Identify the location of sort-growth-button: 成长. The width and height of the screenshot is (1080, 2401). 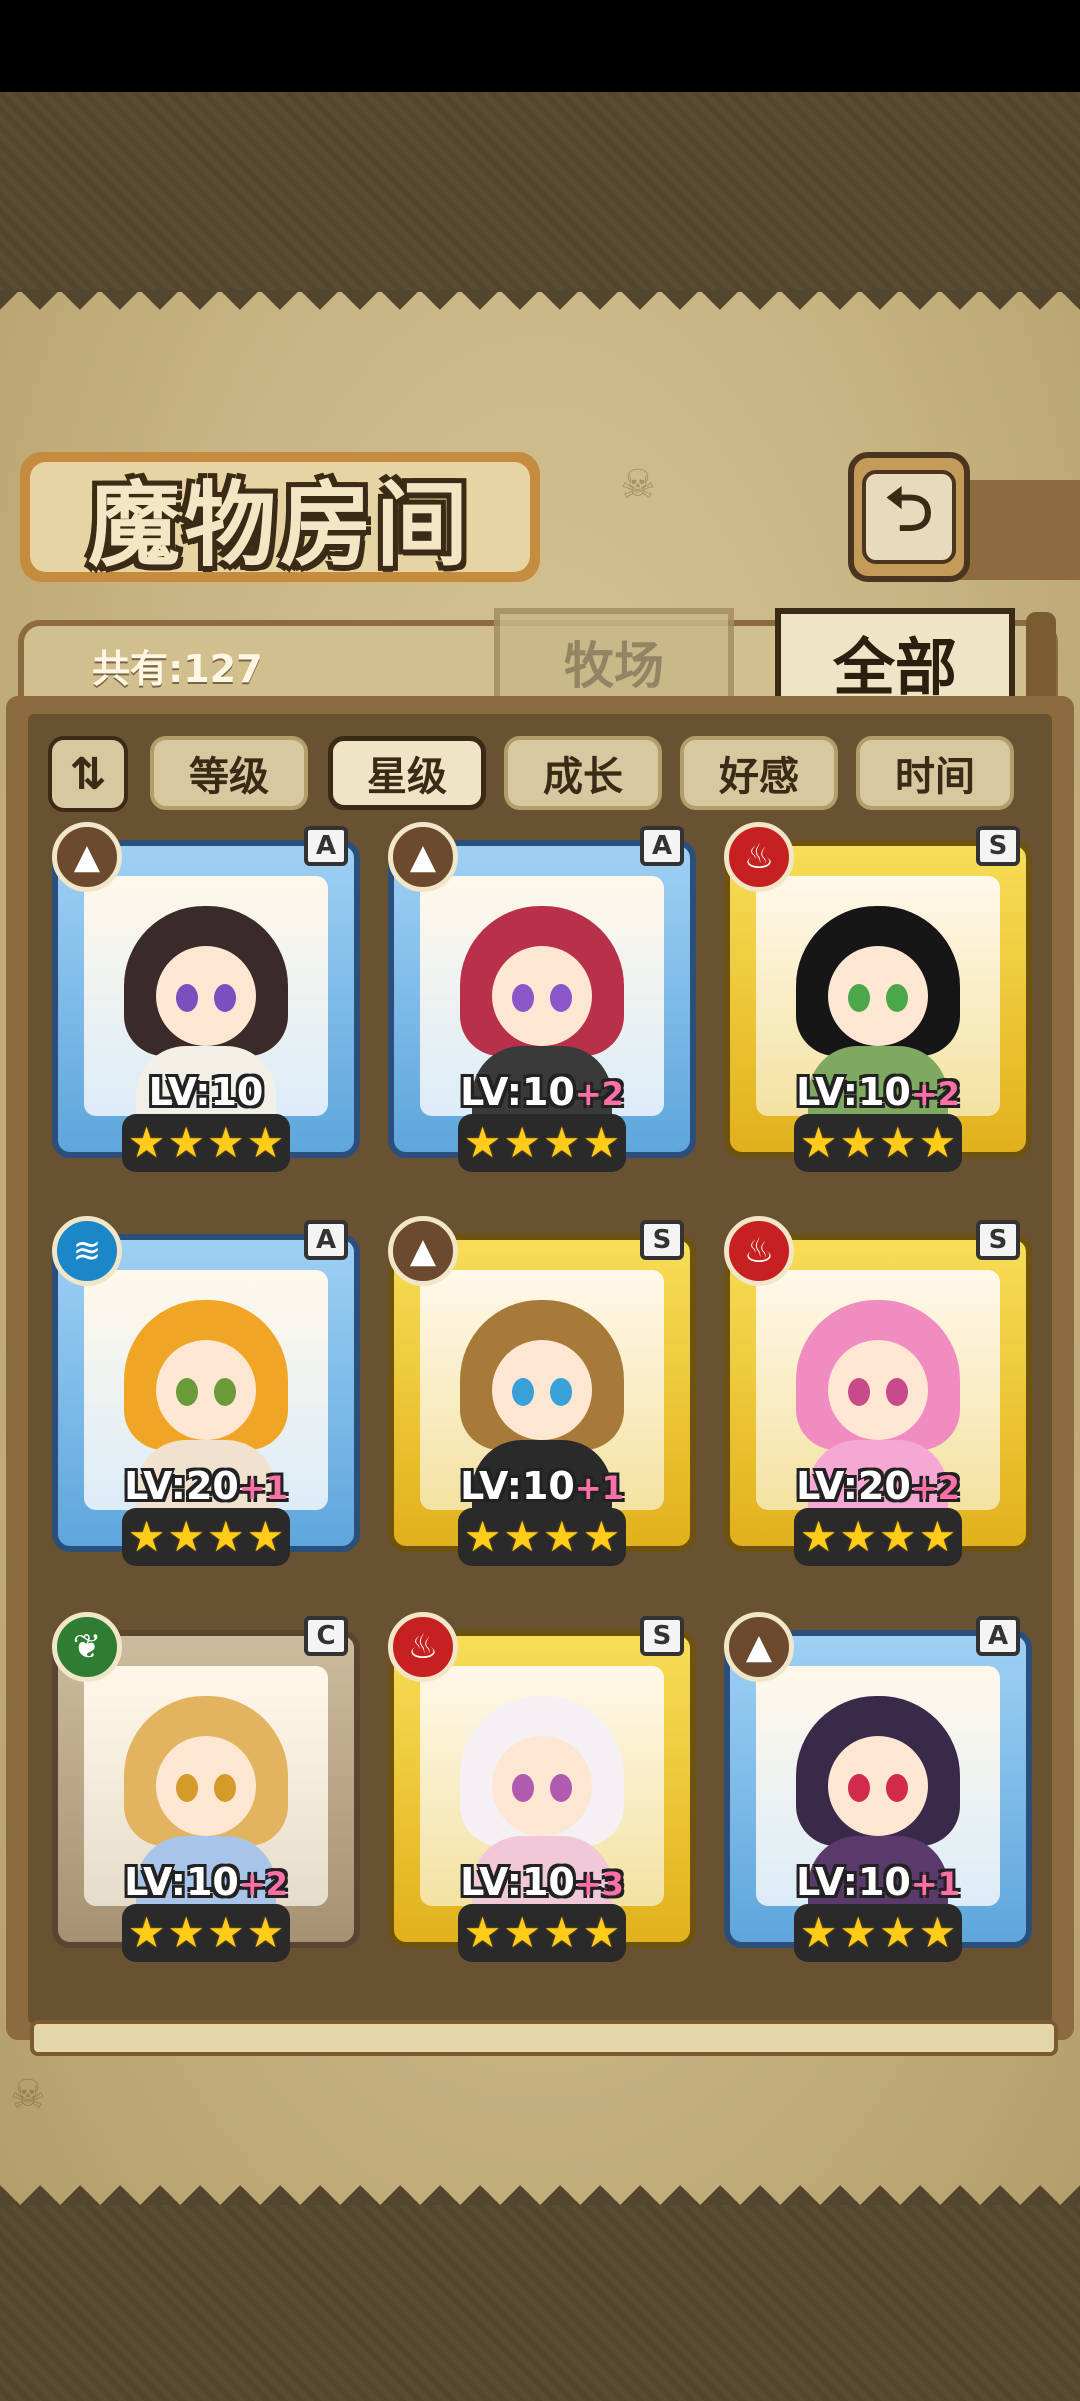
(583, 773).